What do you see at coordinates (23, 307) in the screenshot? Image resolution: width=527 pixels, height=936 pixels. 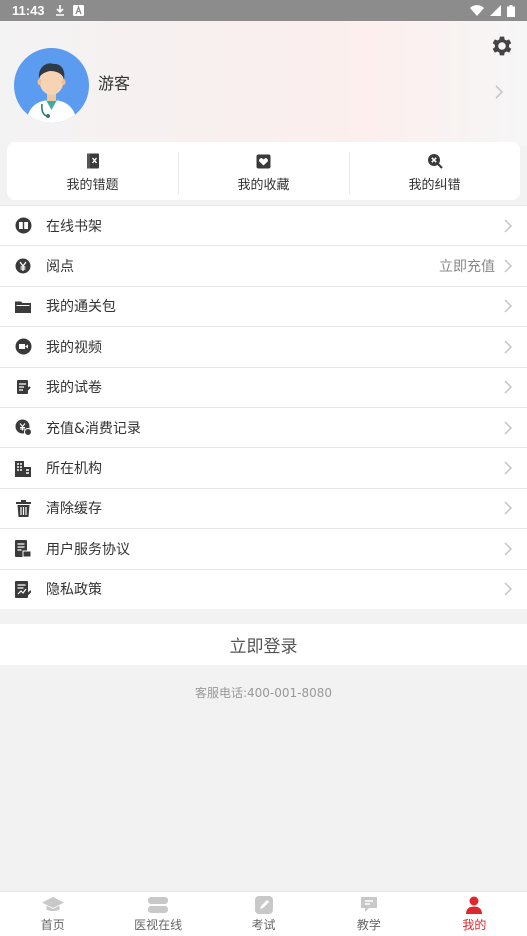 I see `folder-icon` at bounding box center [23, 307].